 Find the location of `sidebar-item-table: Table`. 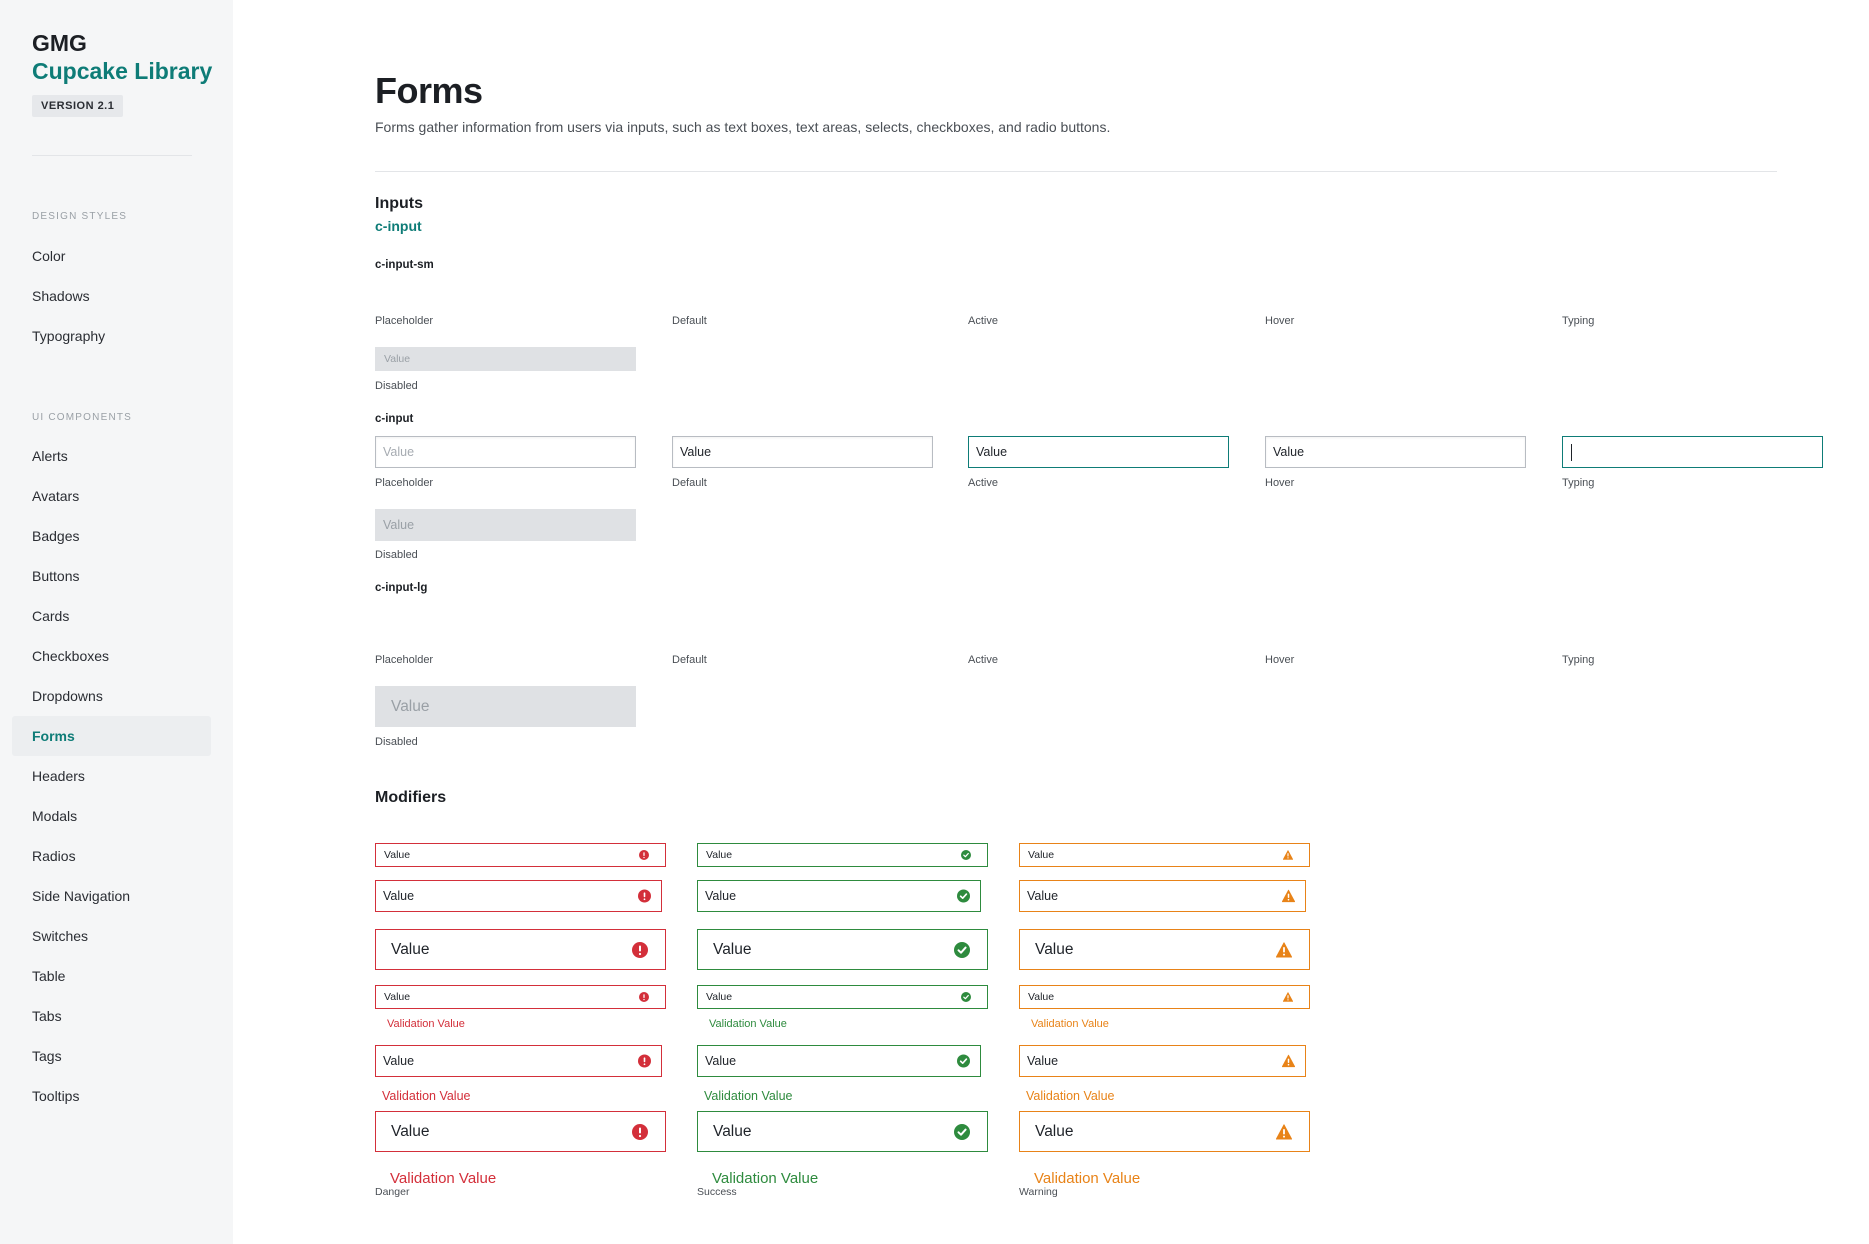

sidebar-item-table: Table is located at coordinates (111, 976).